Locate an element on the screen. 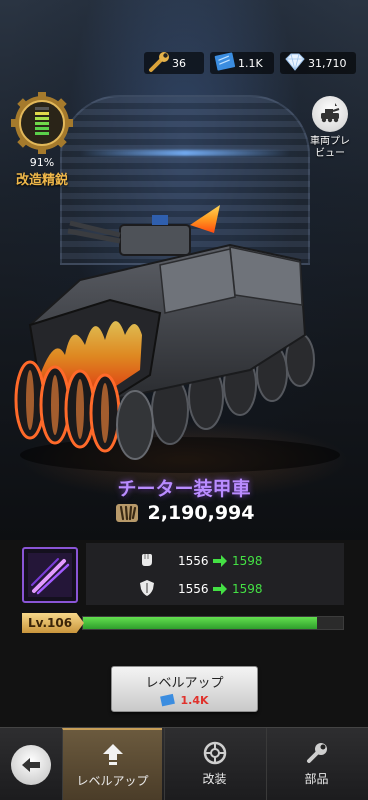  garage-light is located at coordinates (185, 153).